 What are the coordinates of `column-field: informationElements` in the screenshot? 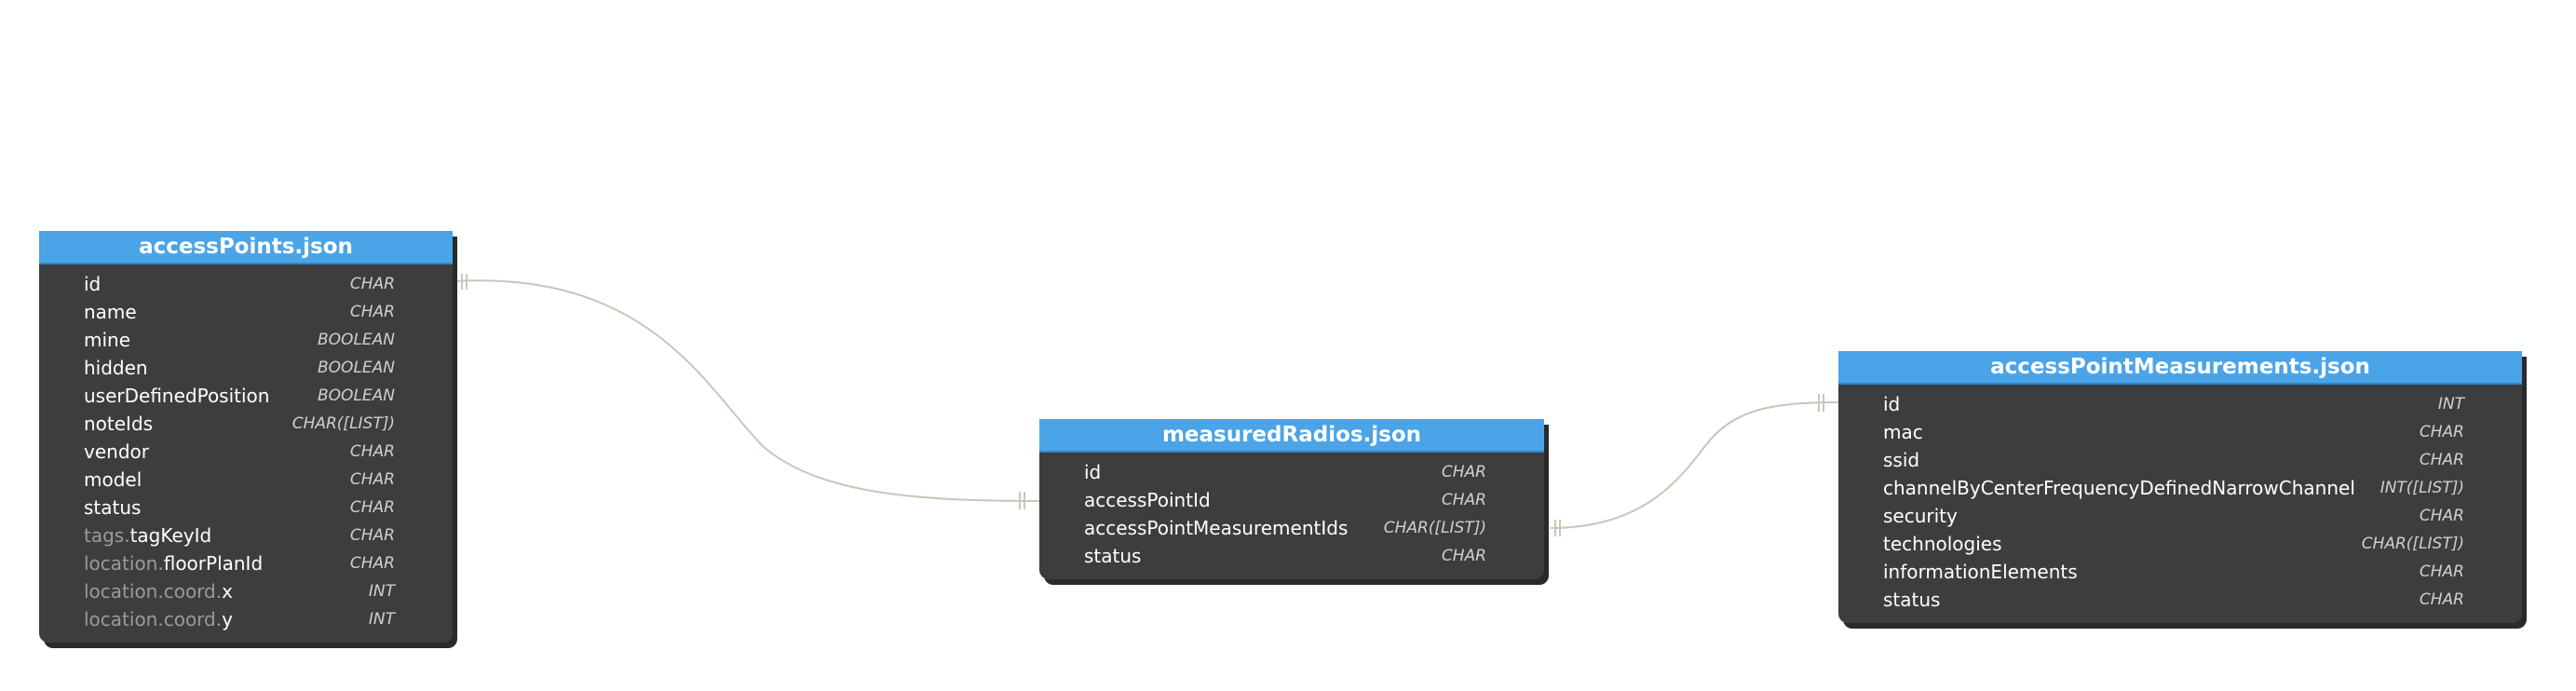 It's located at (1980, 572).